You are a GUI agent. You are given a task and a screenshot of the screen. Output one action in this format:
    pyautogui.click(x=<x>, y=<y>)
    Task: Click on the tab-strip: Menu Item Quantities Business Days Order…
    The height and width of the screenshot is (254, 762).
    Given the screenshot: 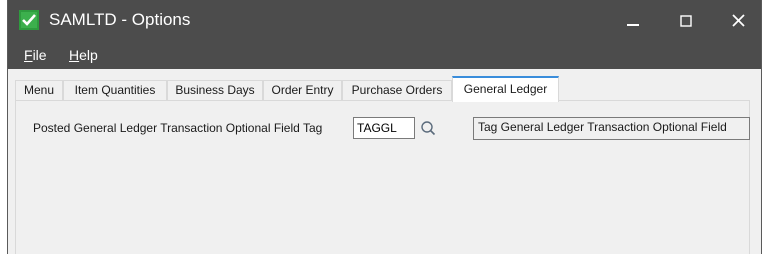 What is the action you would take?
    pyautogui.click(x=382, y=89)
    